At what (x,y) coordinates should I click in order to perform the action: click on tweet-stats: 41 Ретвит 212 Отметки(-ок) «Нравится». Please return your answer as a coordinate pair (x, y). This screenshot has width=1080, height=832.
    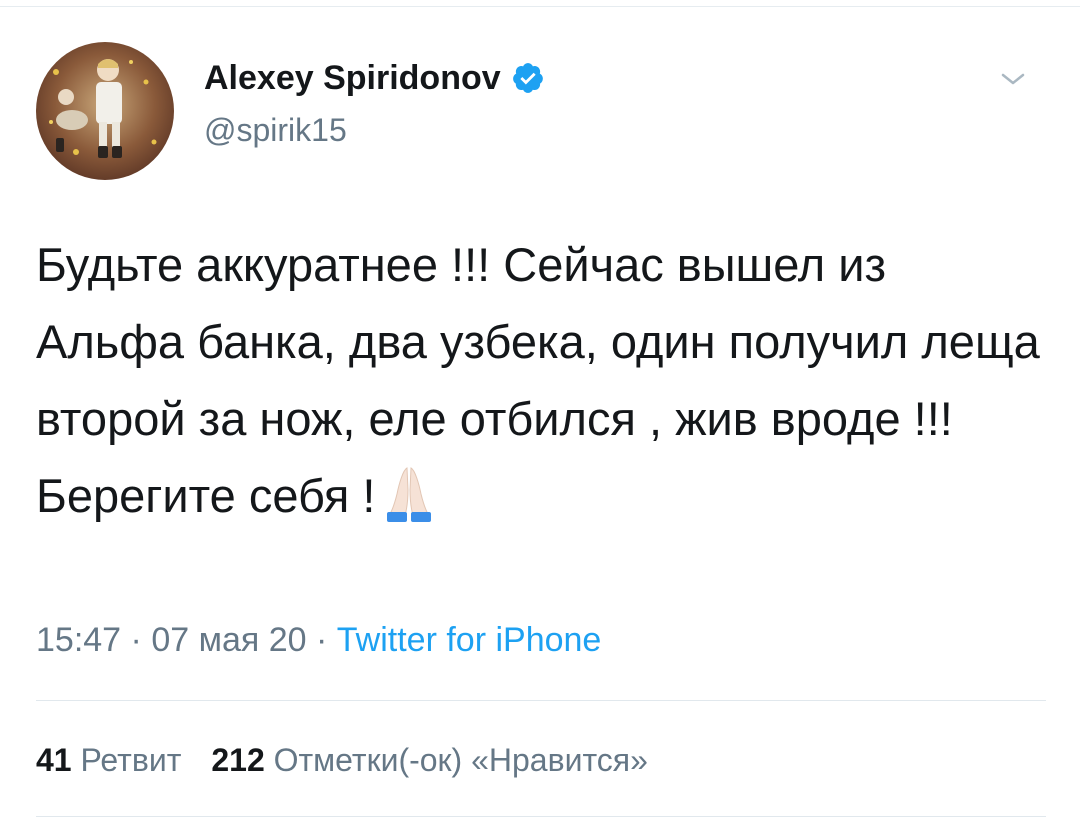
    Looking at the image, I should click on (342, 760).